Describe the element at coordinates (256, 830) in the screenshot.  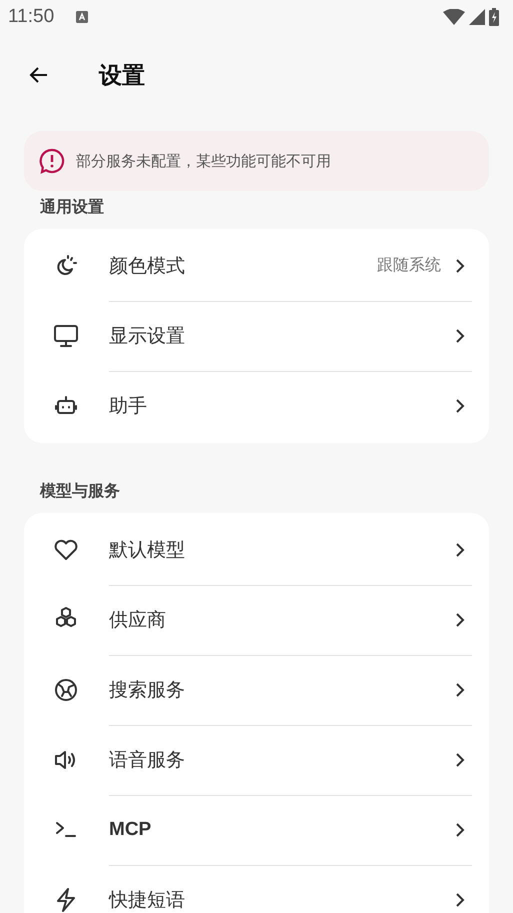
I see `settings-item: MCP` at that location.